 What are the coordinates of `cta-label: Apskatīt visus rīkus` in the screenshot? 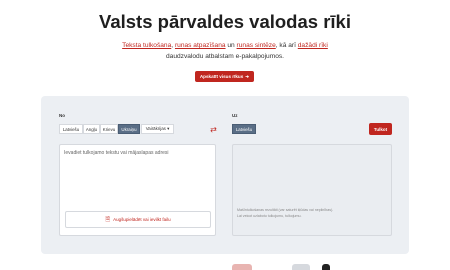 It's located at (221, 76).